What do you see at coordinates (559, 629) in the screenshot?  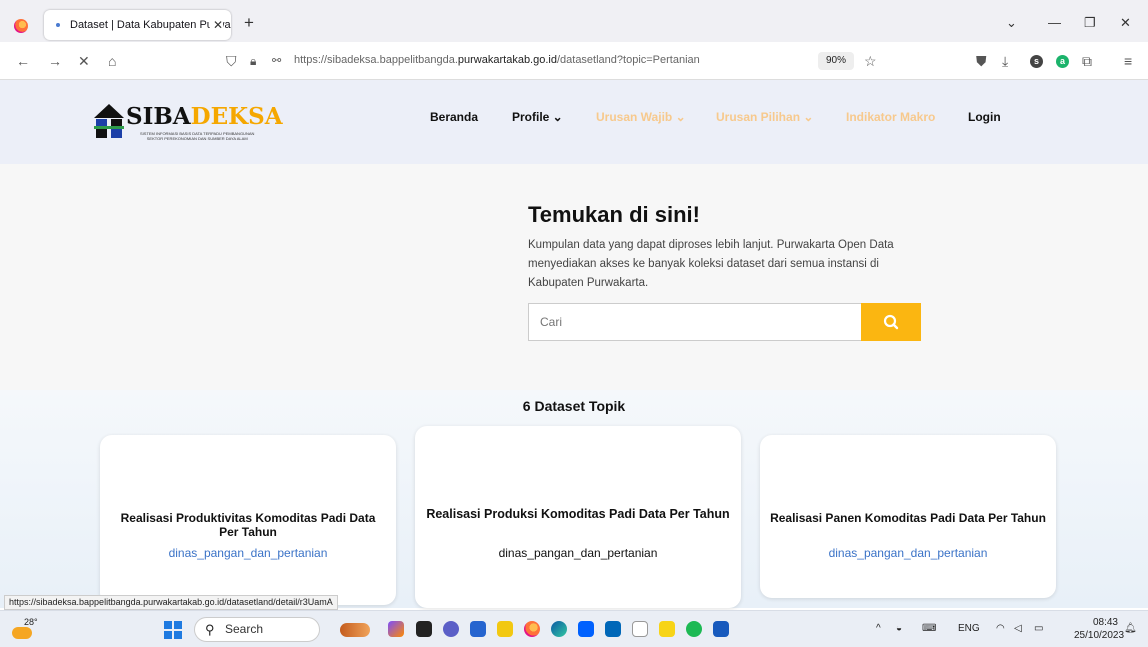 I see `edge-icon` at bounding box center [559, 629].